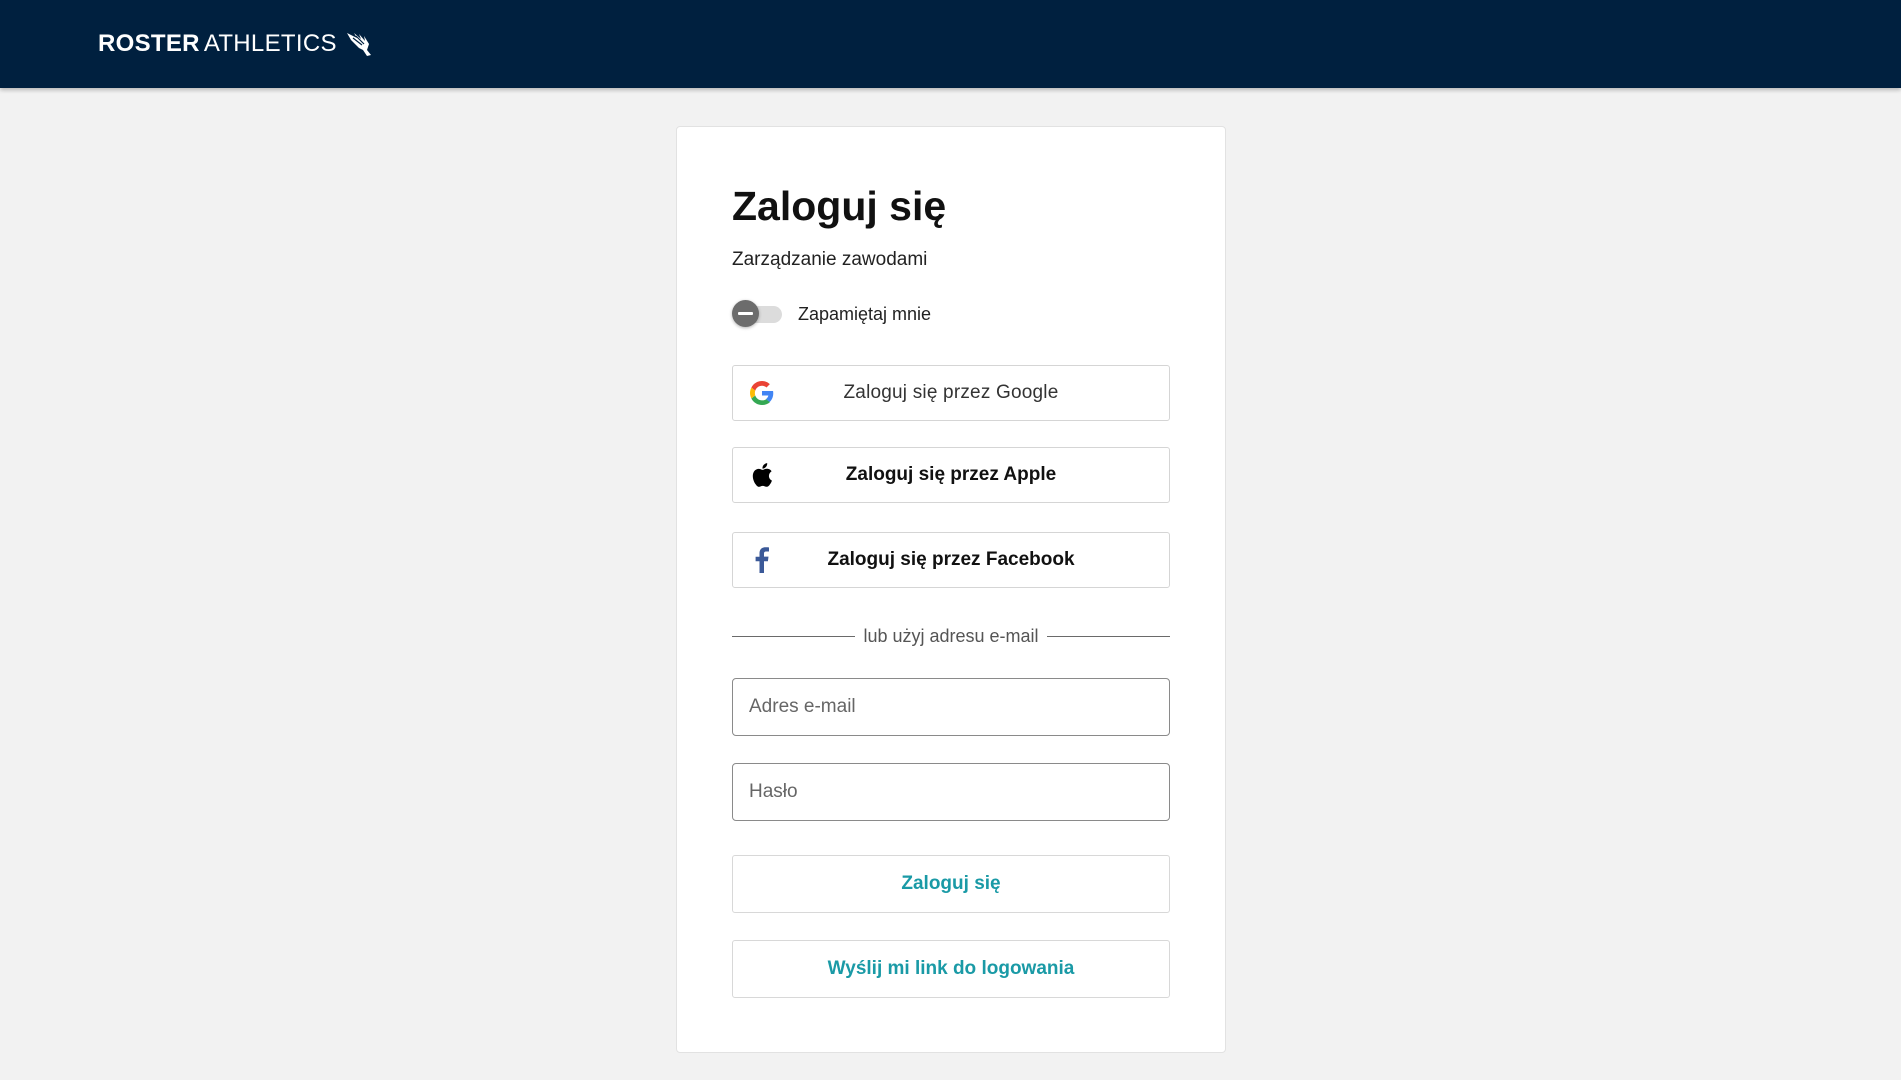 The width and height of the screenshot is (1901, 1080). Describe the element at coordinates (951, 314) in the screenshot. I see `remember-me-row: Zapamiętaj mnie` at that location.